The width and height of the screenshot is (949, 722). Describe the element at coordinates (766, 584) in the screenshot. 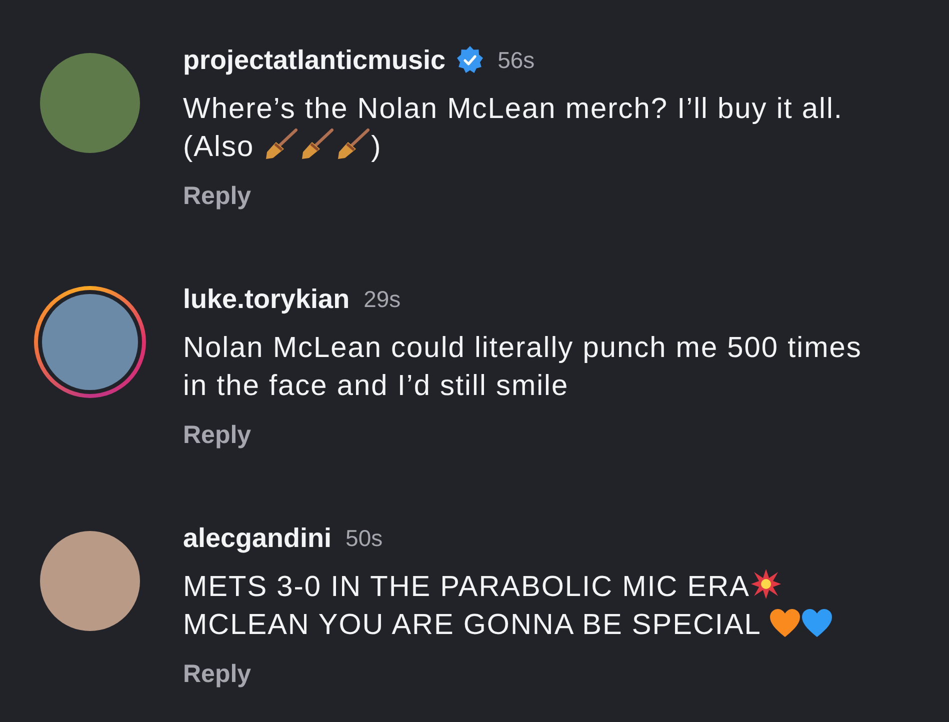

I see `explosion-icon` at that location.